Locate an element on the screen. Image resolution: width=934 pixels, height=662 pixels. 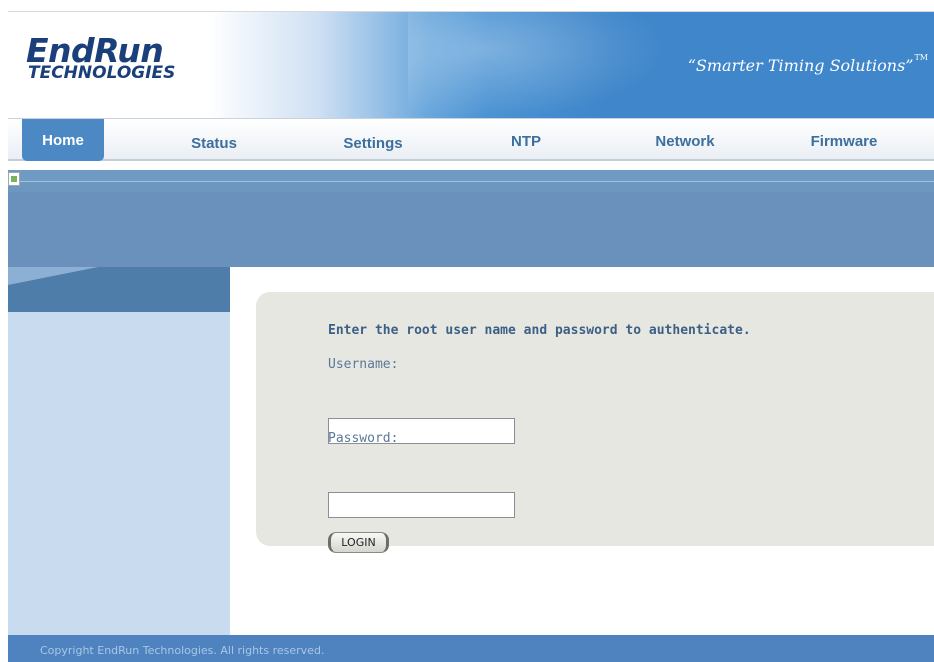
login-button: LOGIN is located at coordinates (358, 542).